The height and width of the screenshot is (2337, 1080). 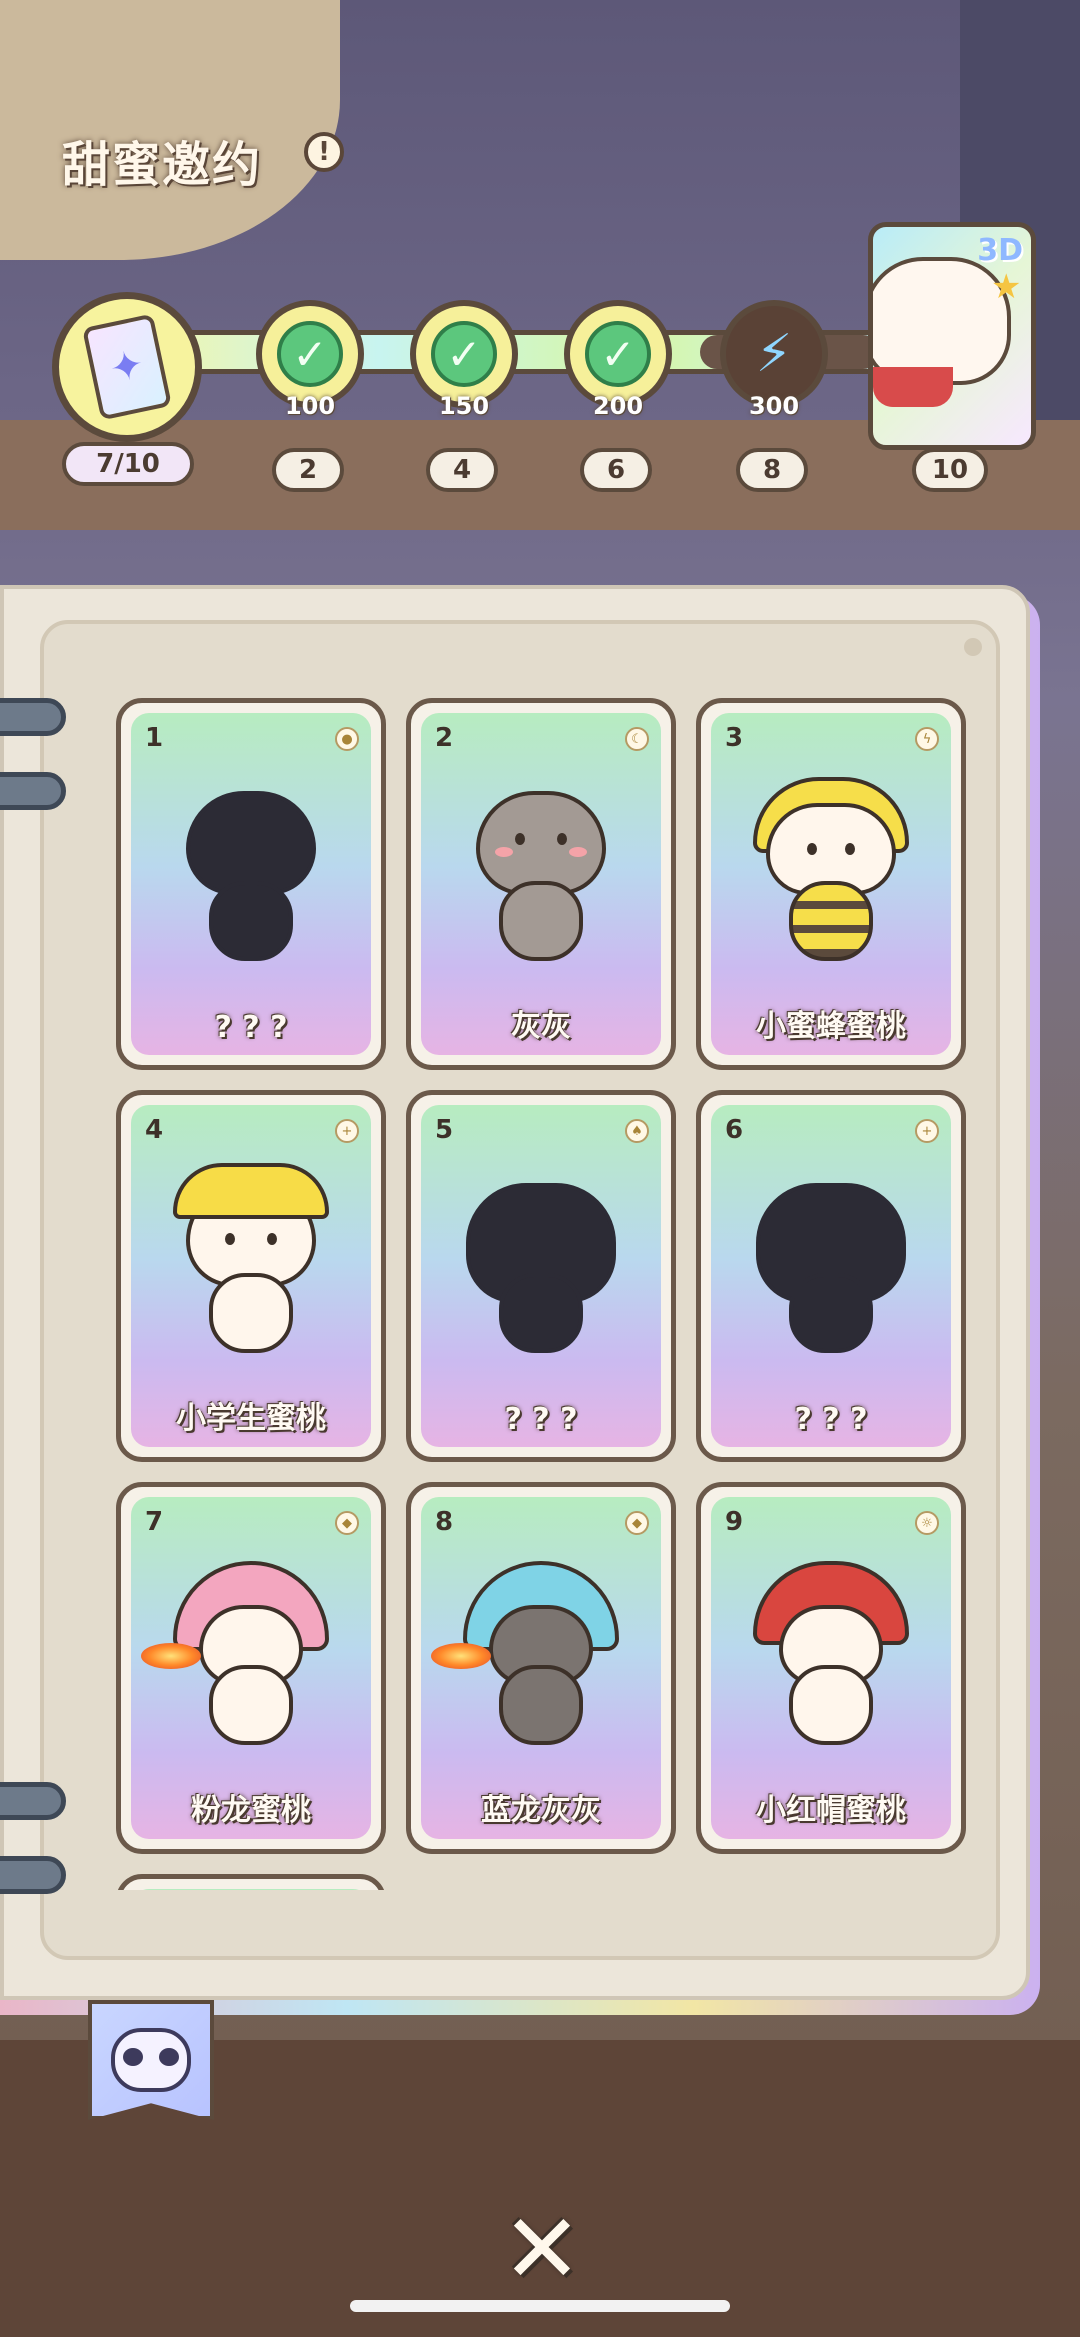 I want to click on mask-icon, so click(x=151, y=2060).